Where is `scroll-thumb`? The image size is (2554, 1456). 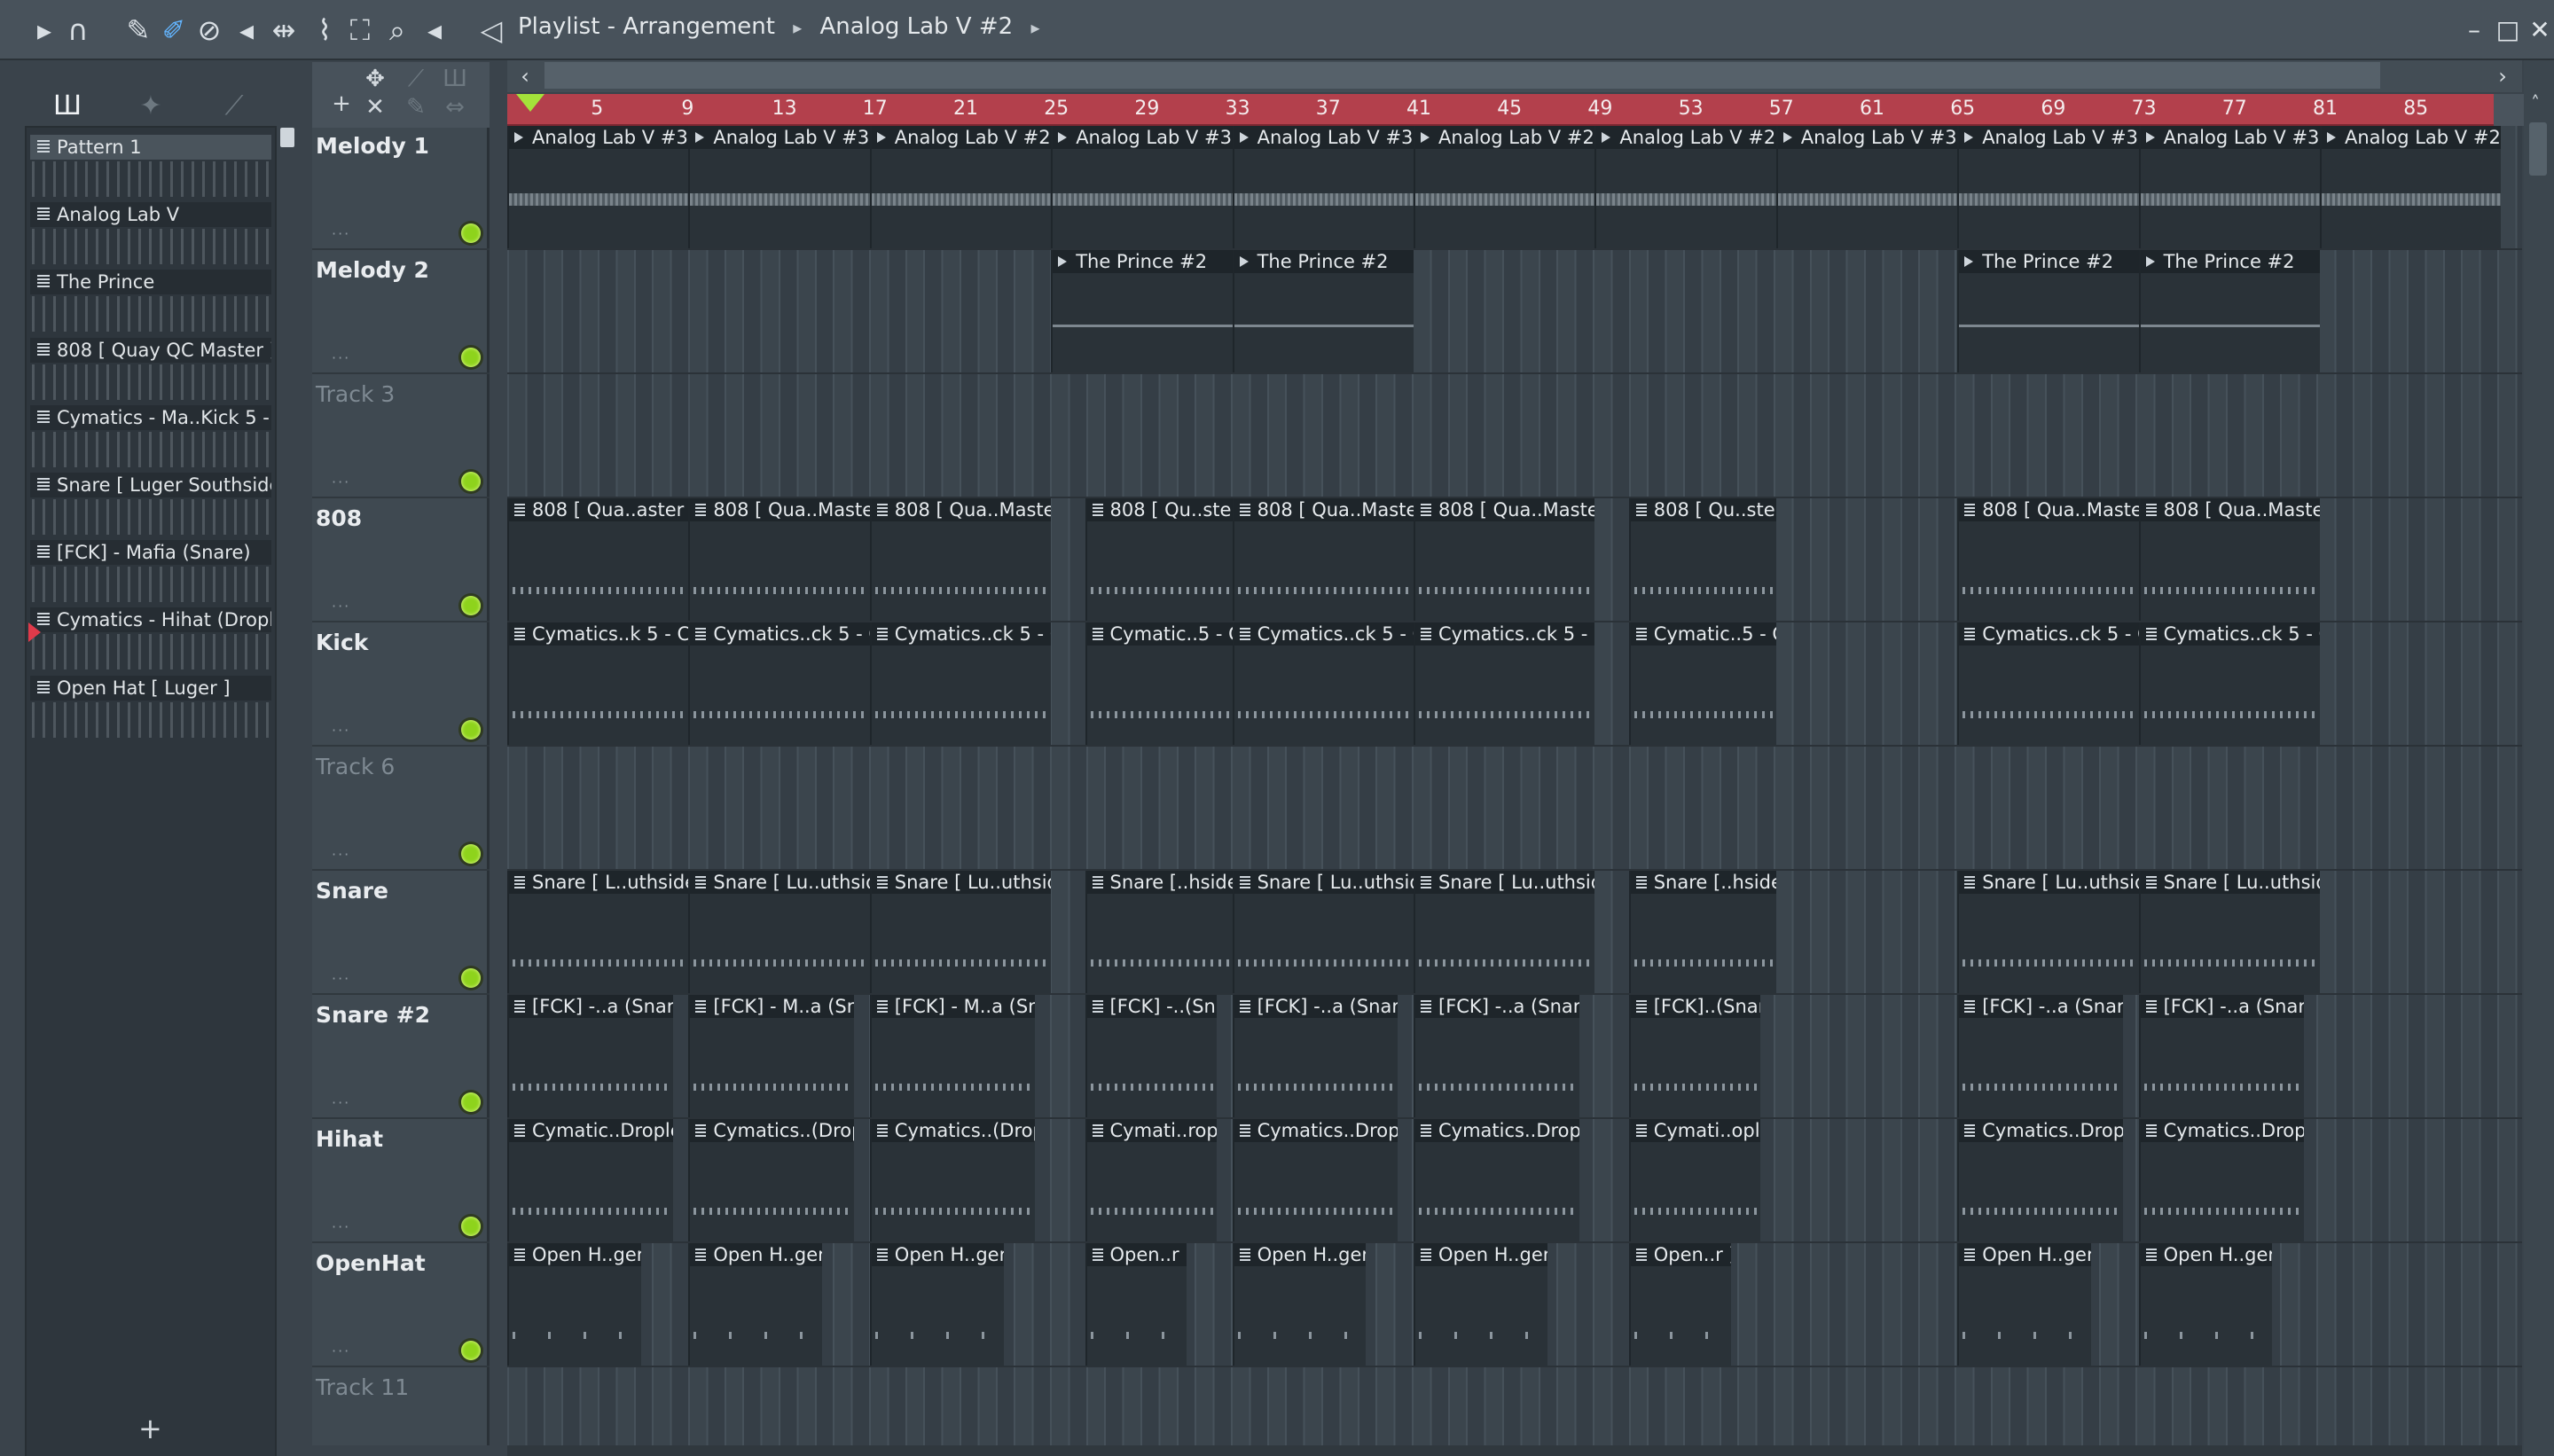 scroll-thumb is located at coordinates (2538, 149).